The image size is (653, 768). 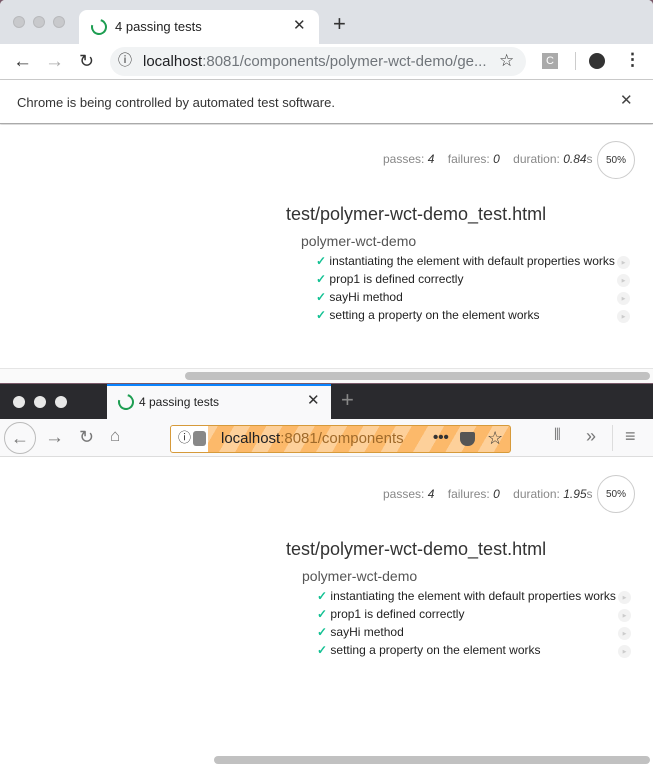 What do you see at coordinates (431, 494) in the screenshot?
I see `passes-count: 4` at bounding box center [431, 494].